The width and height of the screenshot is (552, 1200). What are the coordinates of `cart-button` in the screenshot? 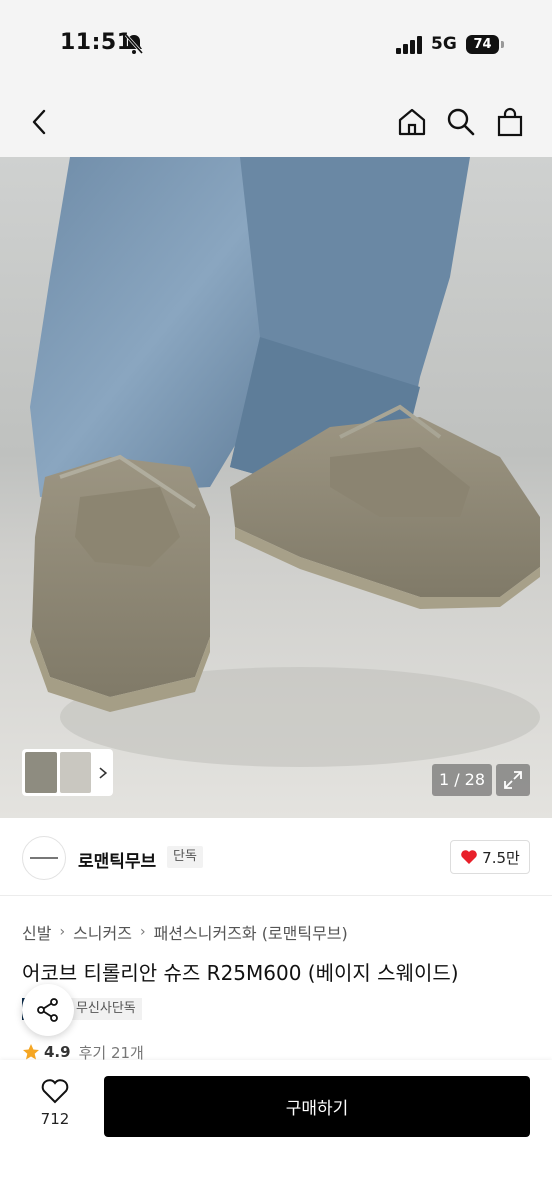 It's located at (510, 122).